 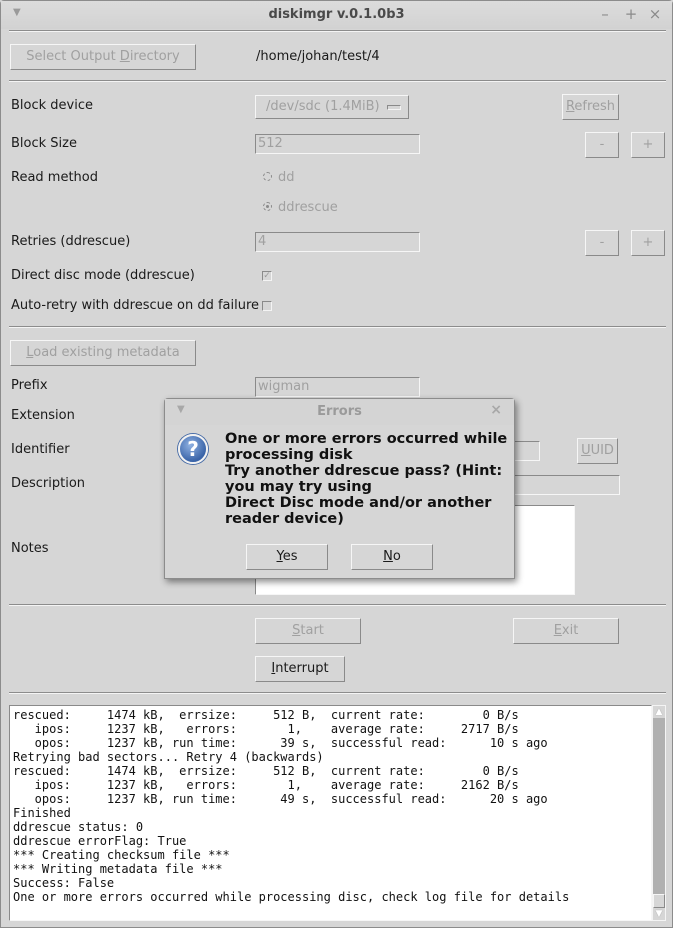 I want to click on start-button: Start, so click(x=308, y=631).